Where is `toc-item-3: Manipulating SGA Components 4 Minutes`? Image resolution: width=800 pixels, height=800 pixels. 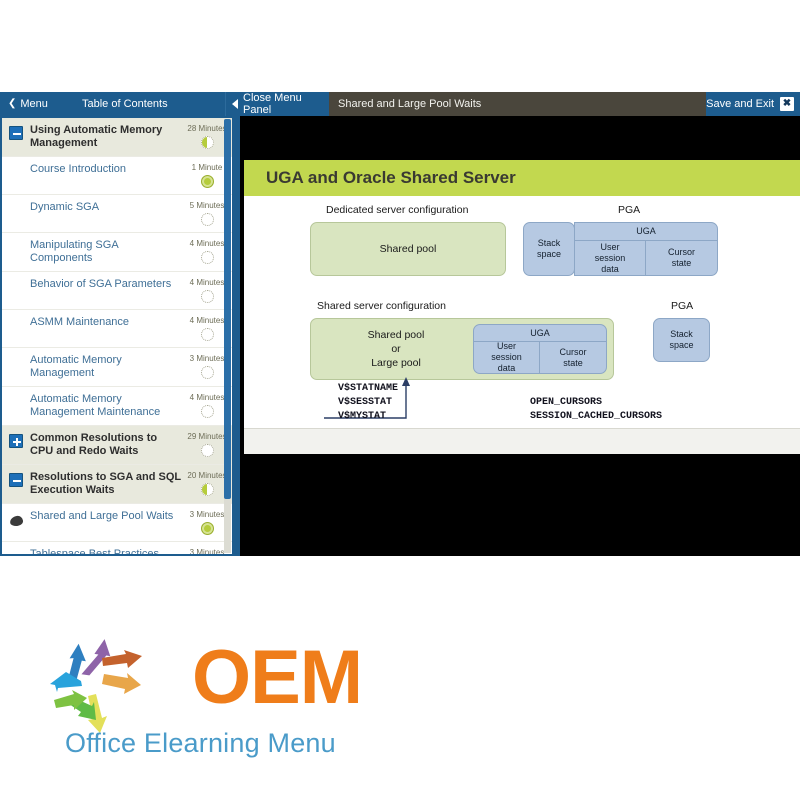
toc-item-3: Manipulating SGA Components 4 Minutes is located at coordinates (117, 252).